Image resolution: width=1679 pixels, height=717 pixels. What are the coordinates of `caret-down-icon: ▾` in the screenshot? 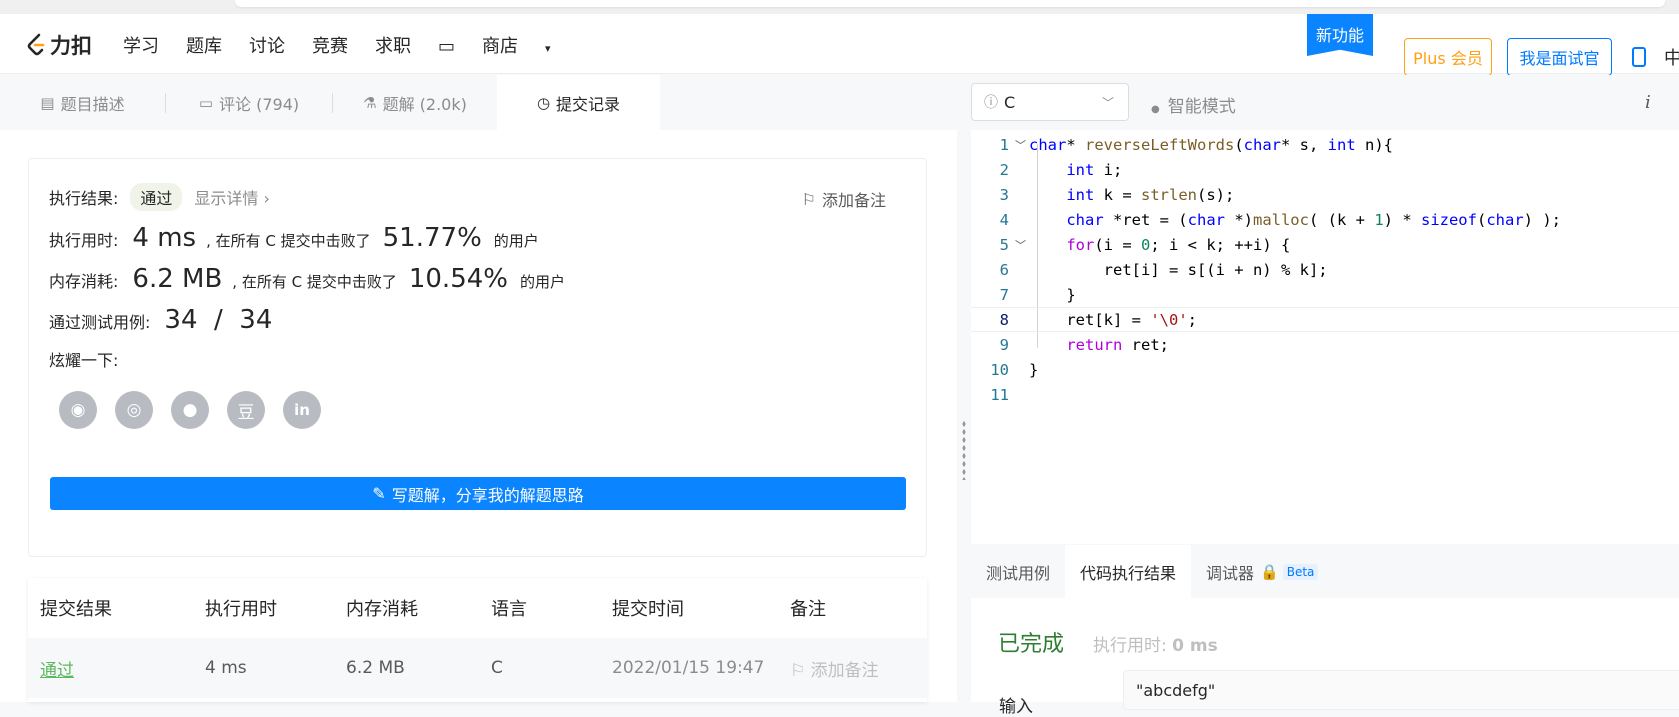 It's located at (548, 48).